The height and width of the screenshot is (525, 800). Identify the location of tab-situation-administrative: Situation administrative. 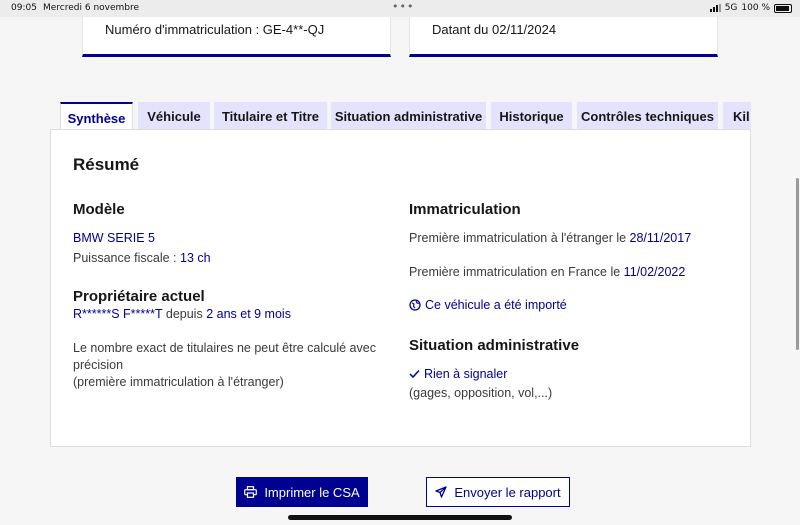
(408, 116).